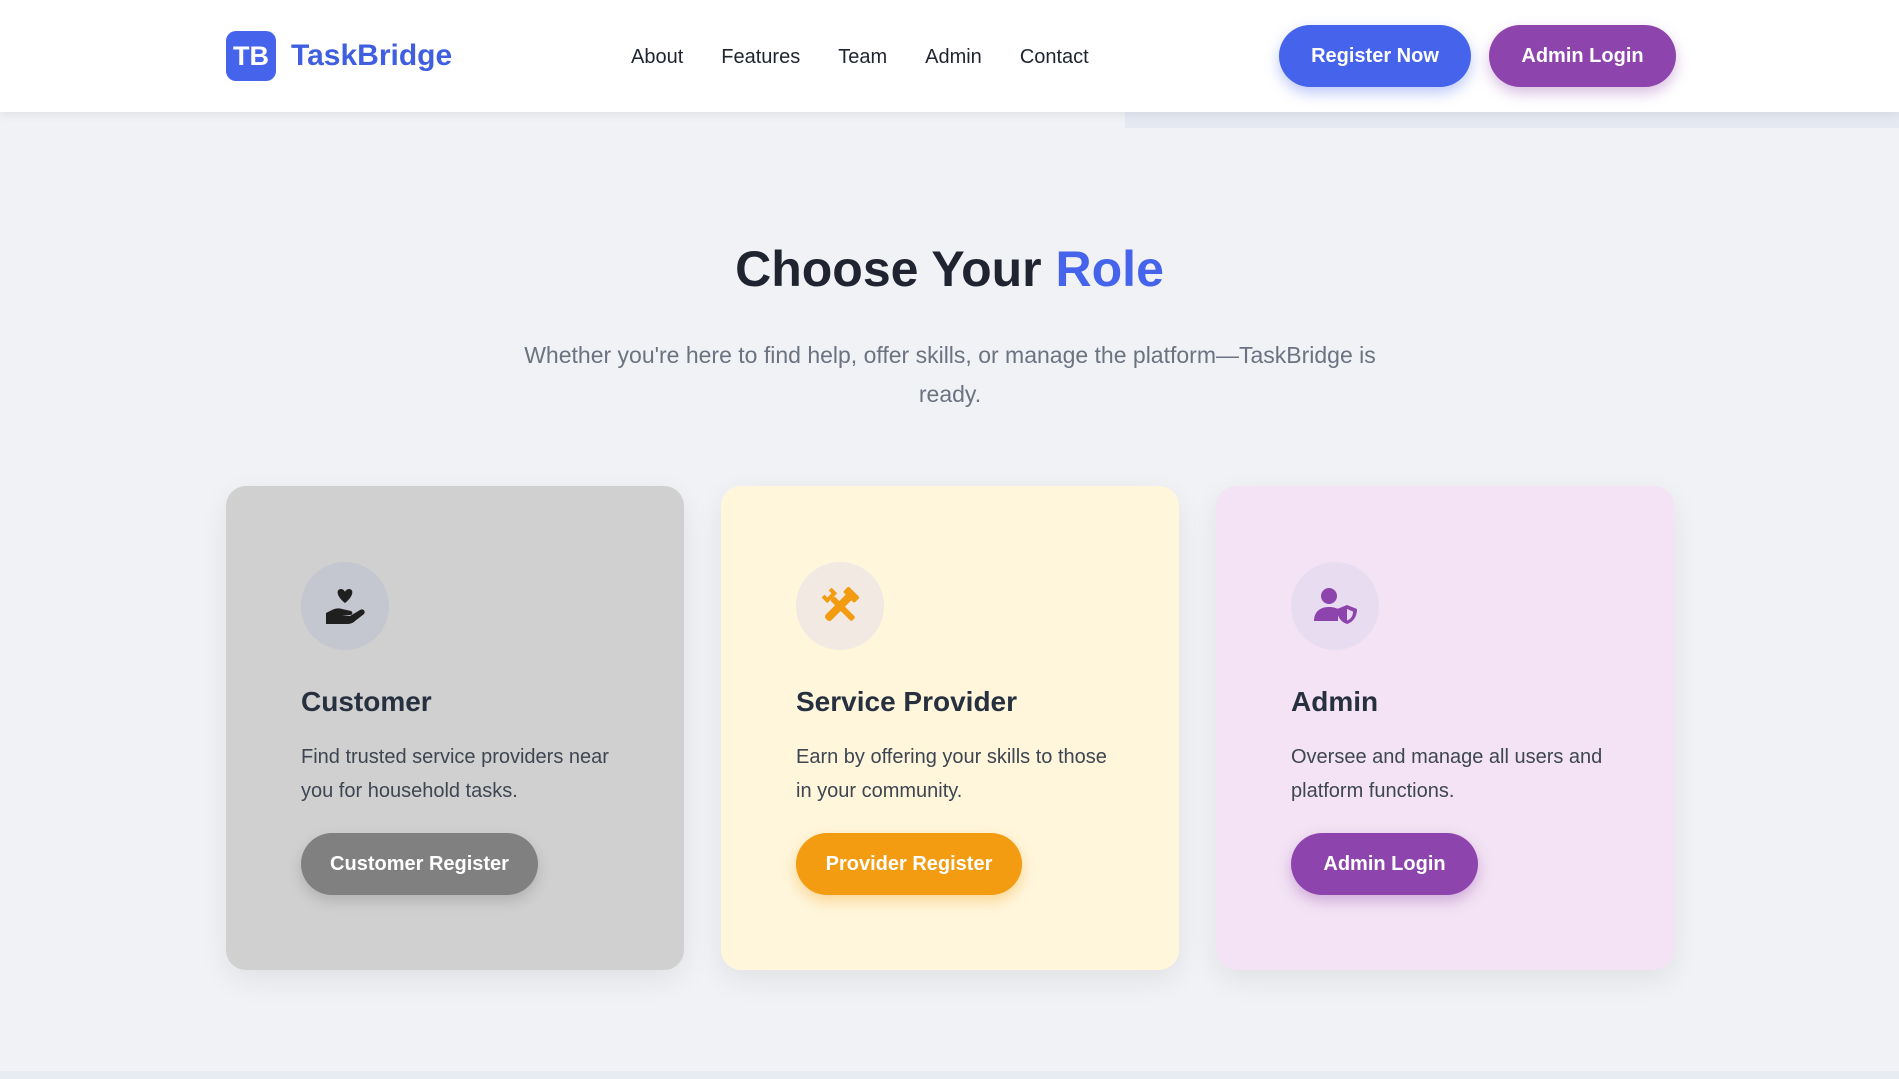 This screenshot has width=1899, height=1079. Describe the element at coordinates (1512, 120) in the screenshot. I see `header-band` at that location.